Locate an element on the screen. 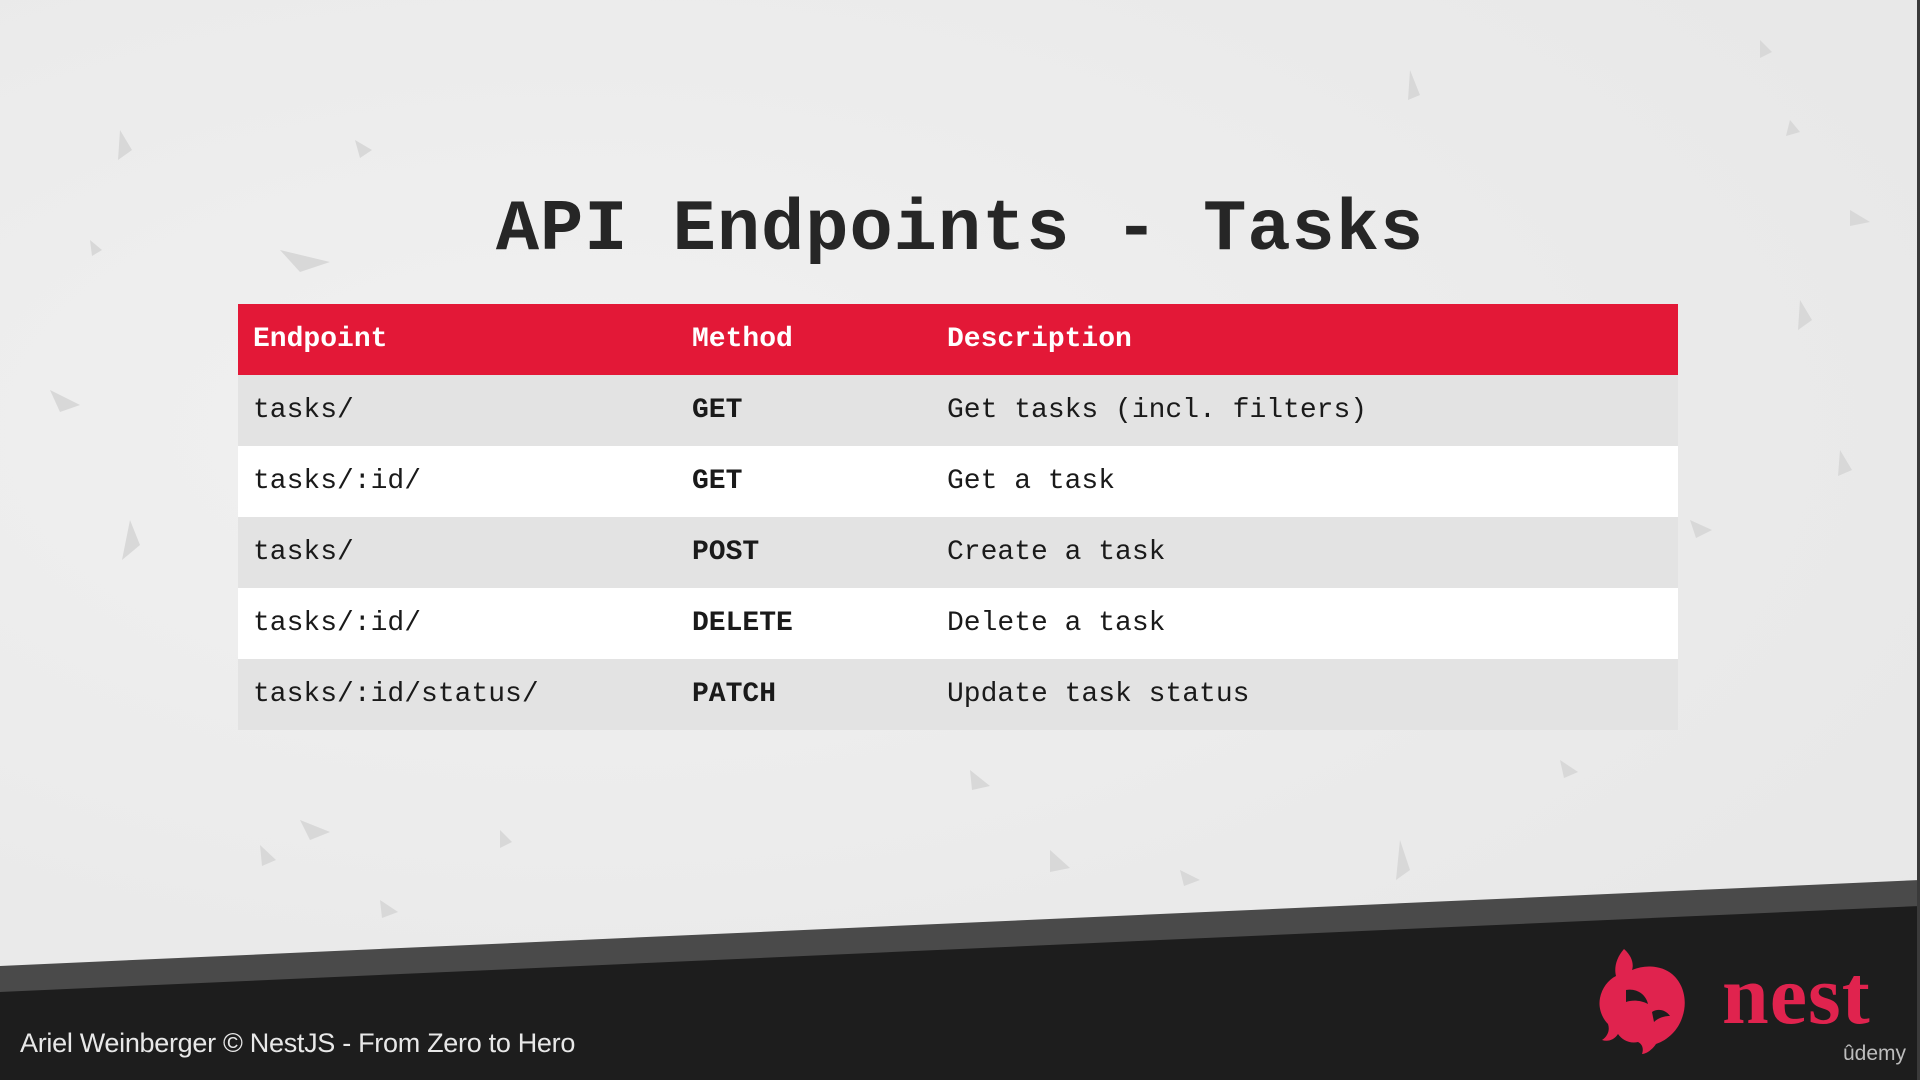  udemy-watermark: ûdemy is located at coordinates (1875, 1053).